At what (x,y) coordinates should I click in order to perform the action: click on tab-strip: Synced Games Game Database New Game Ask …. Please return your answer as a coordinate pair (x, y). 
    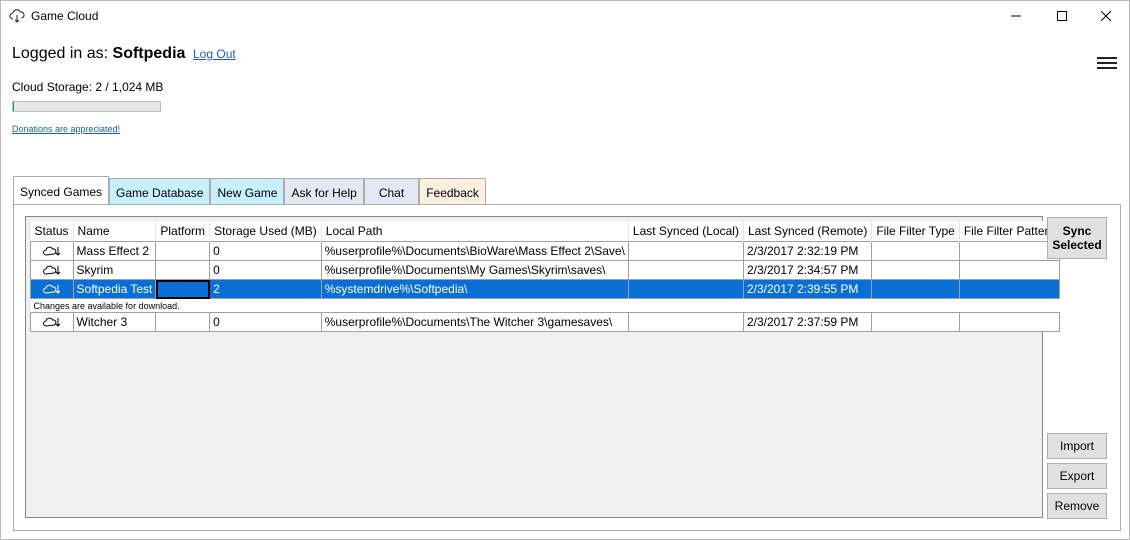
    Looking at the image, I should click on (249, 191).